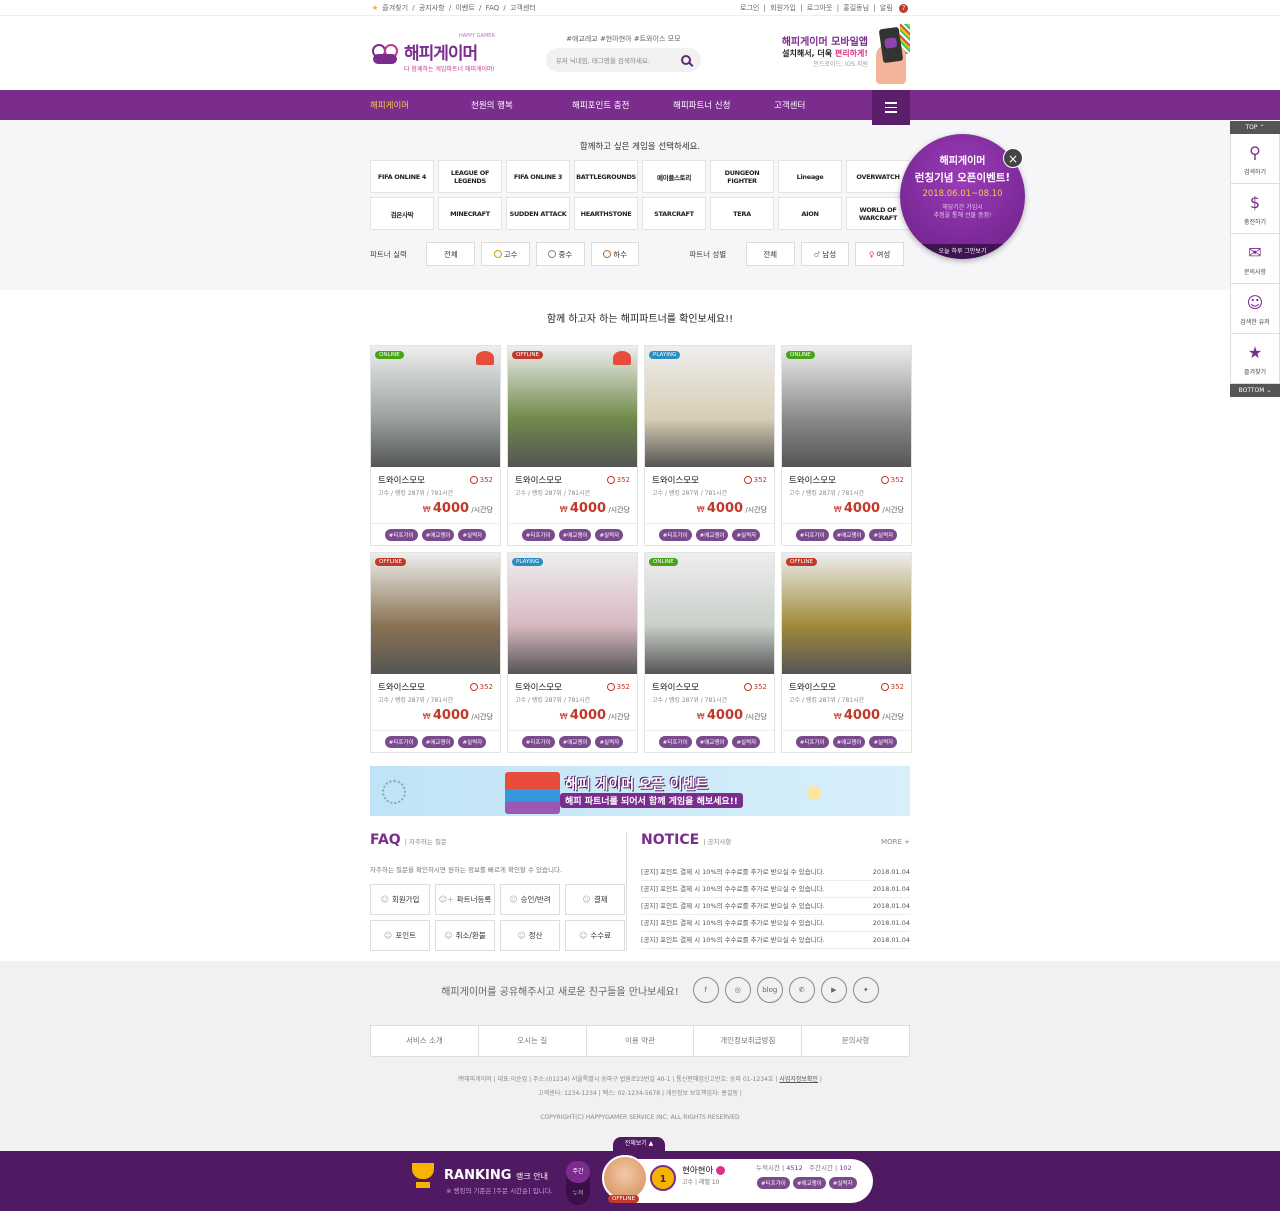 Image resolution: width=1280 pixels, height=1211 pixels. What do you see at coordinates (432, 8) in the screenshot?
I see `notice-link: 공지사항` at bounding box center [432, 8].